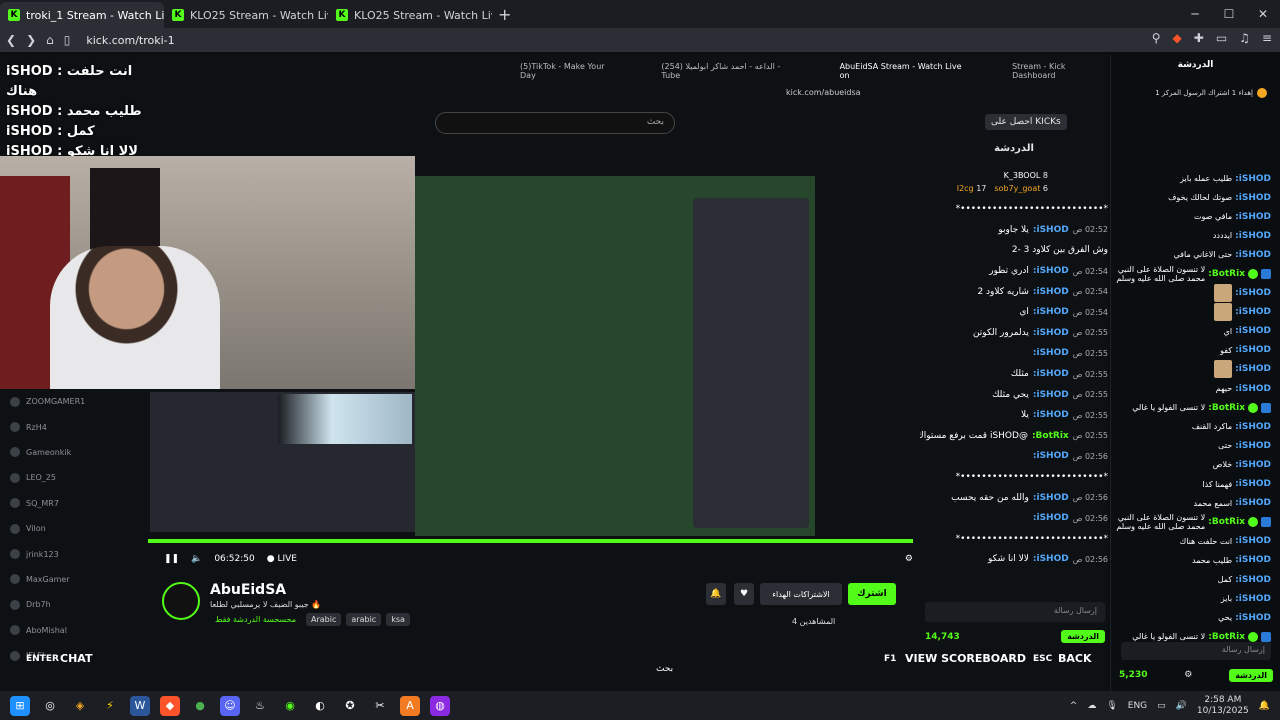  I want to click on brave-icon: ◆, so click(170, 705).